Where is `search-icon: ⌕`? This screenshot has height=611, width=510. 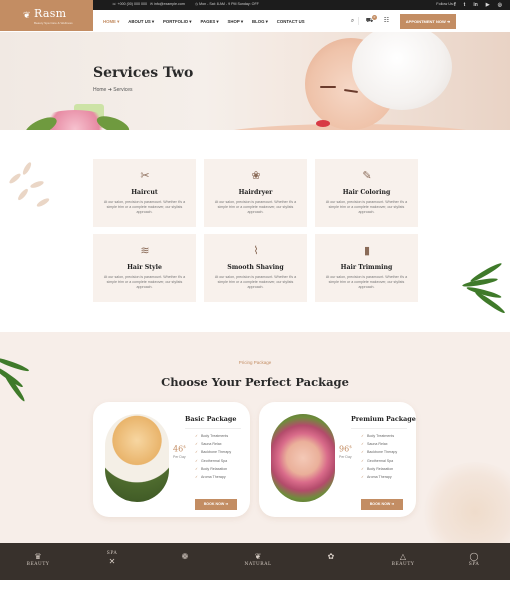 search-icon: ⌕ is located at coordinates (352, 21).